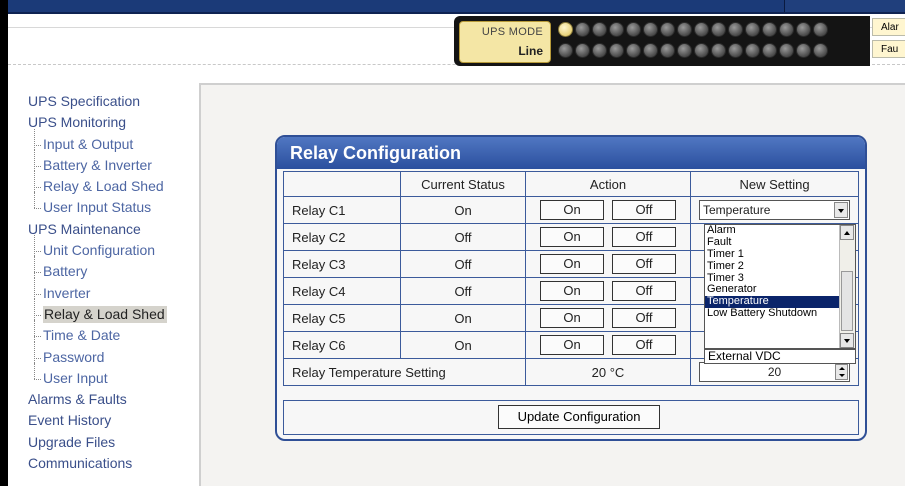 This screenshot has width=905, height=486. What do you see at coordinates (113, 355) in the screenshot?
I see `sidebar-item: Password` at bounding box center [113, 355].